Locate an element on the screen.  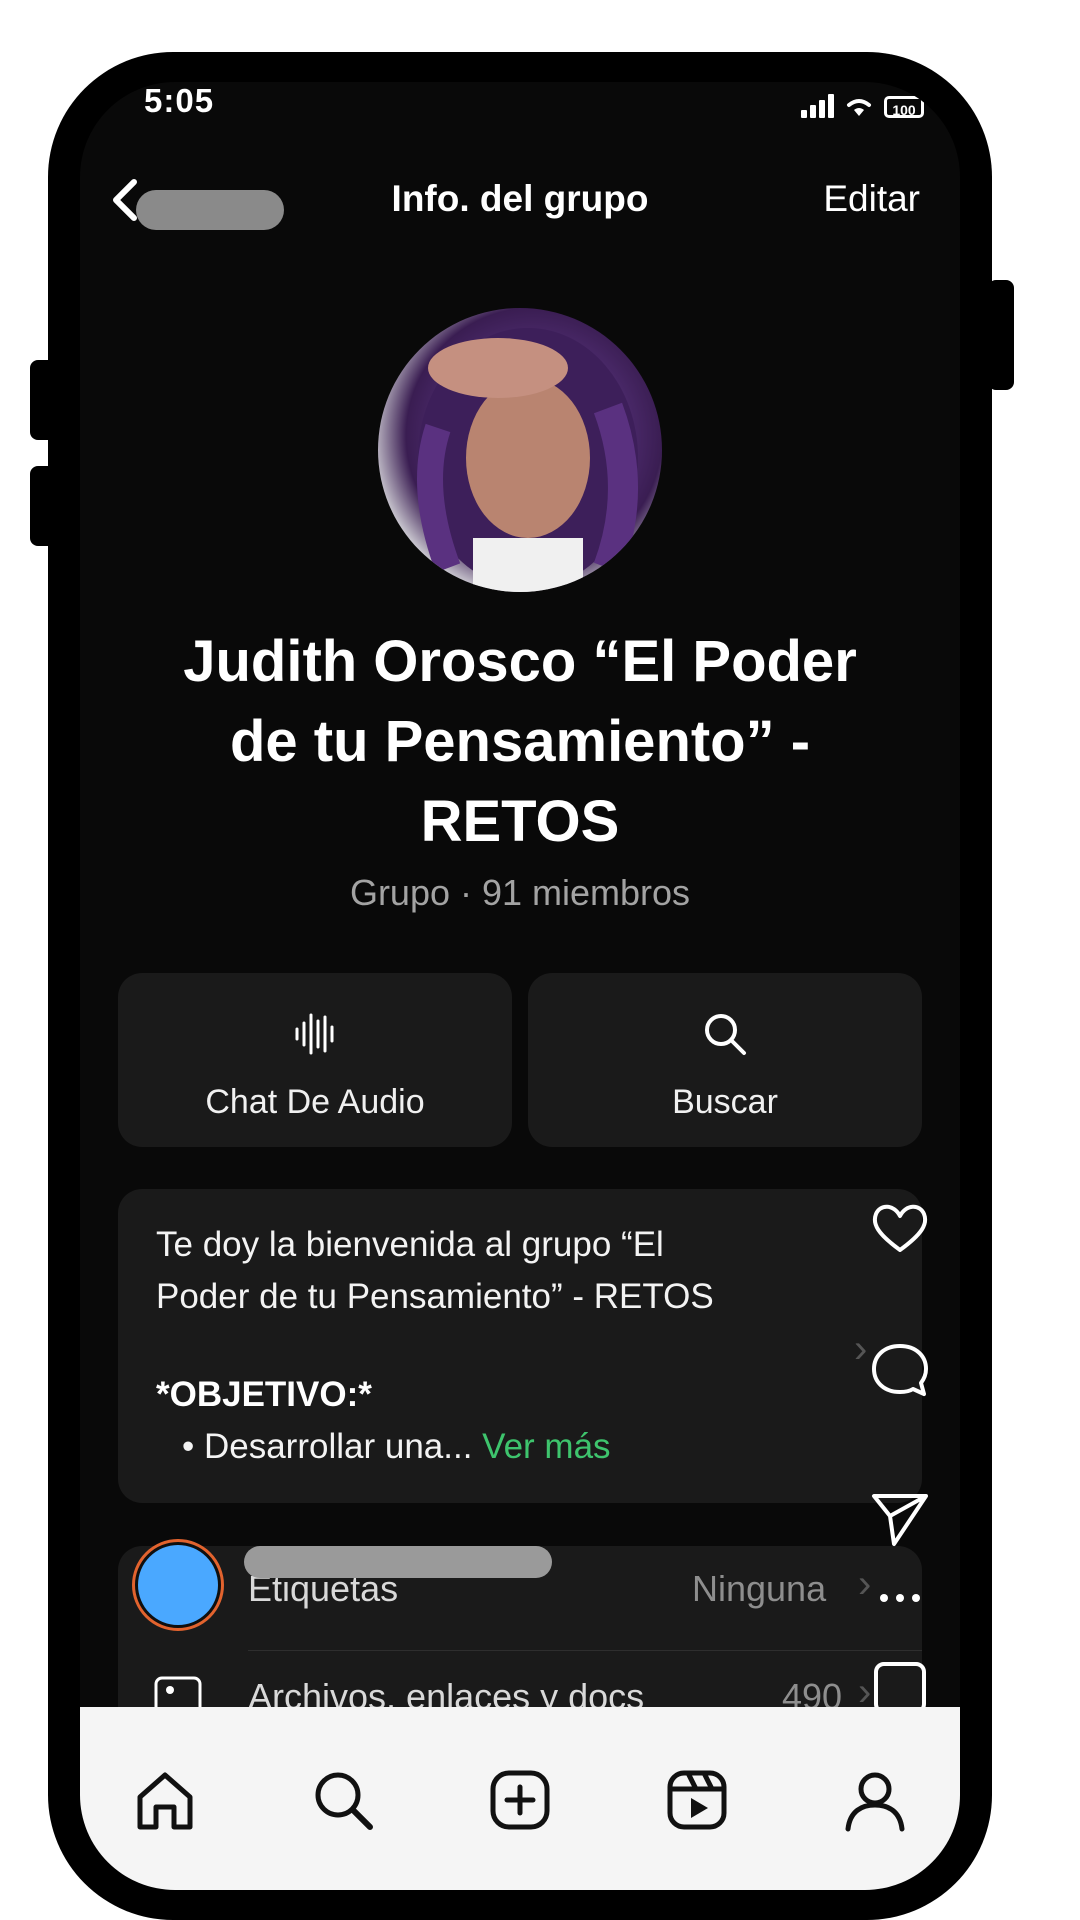
avatar is located at coordinates (178, 1585).